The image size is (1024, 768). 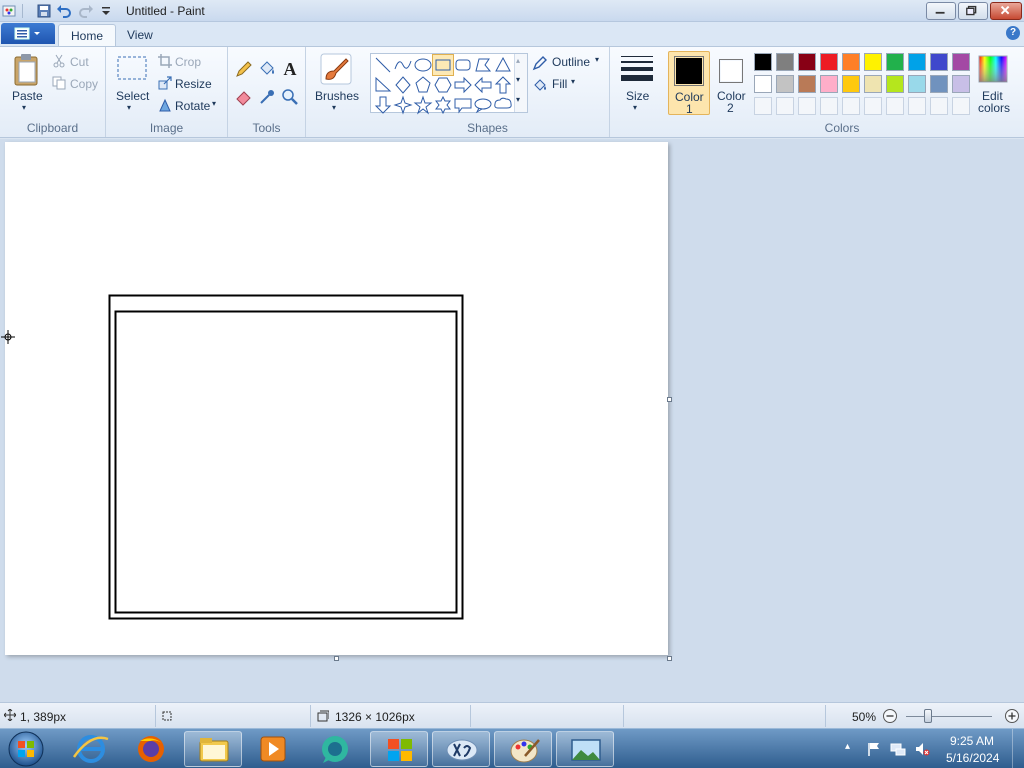 I want to click on zoom-out-icon, so click(x=890, y=717).